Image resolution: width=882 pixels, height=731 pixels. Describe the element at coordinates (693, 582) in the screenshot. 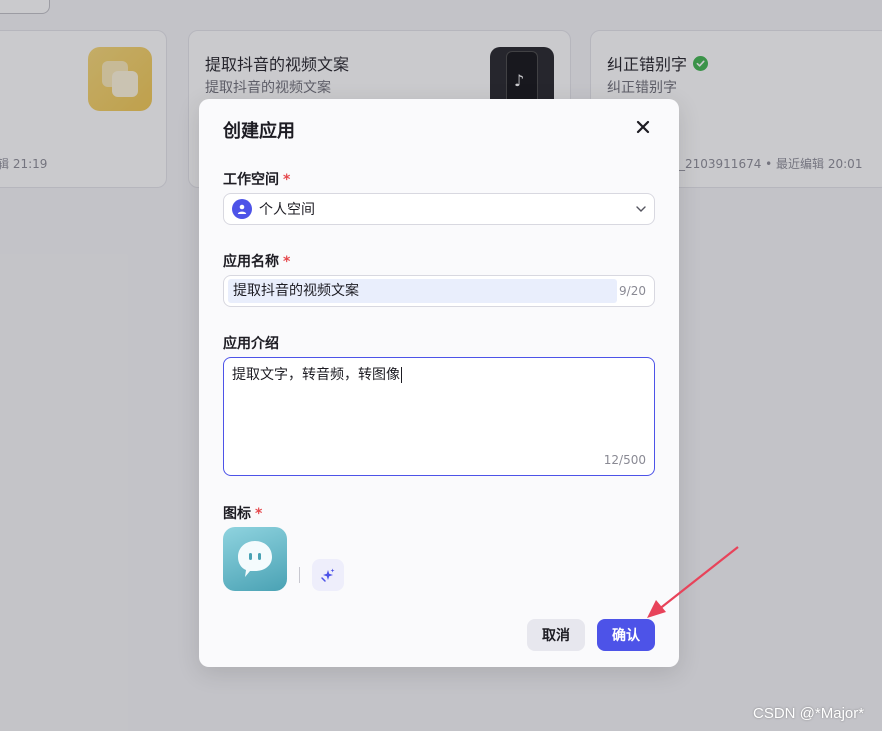

I see `annotation-arrow` at that location.